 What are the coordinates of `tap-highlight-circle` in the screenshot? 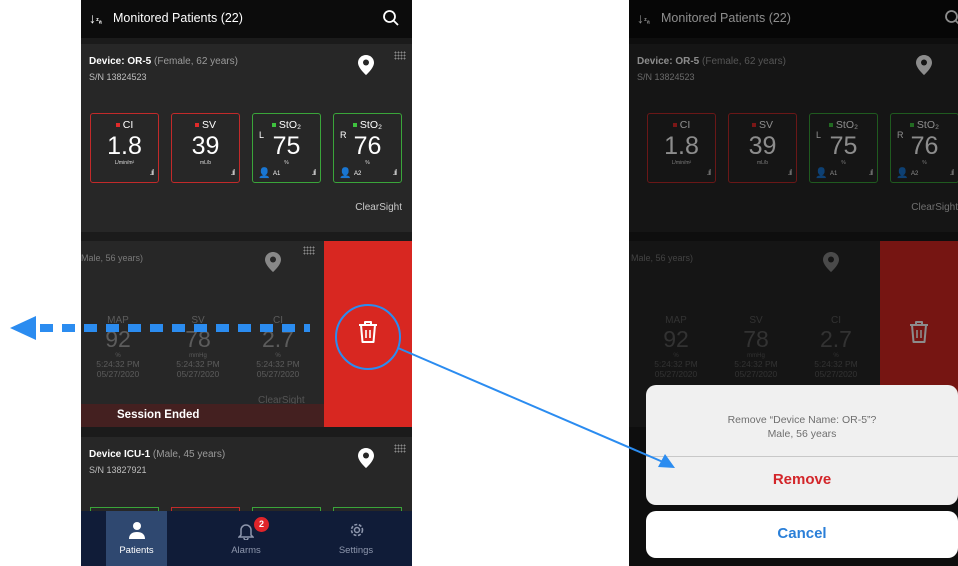 It's located at (368, 337).